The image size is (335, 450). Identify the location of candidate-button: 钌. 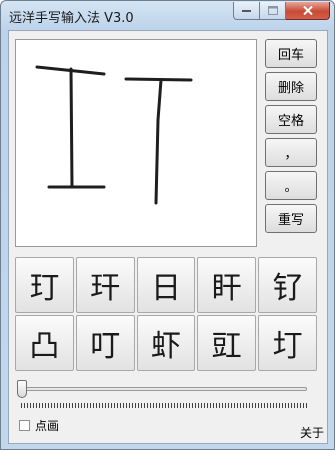
(287, 285).